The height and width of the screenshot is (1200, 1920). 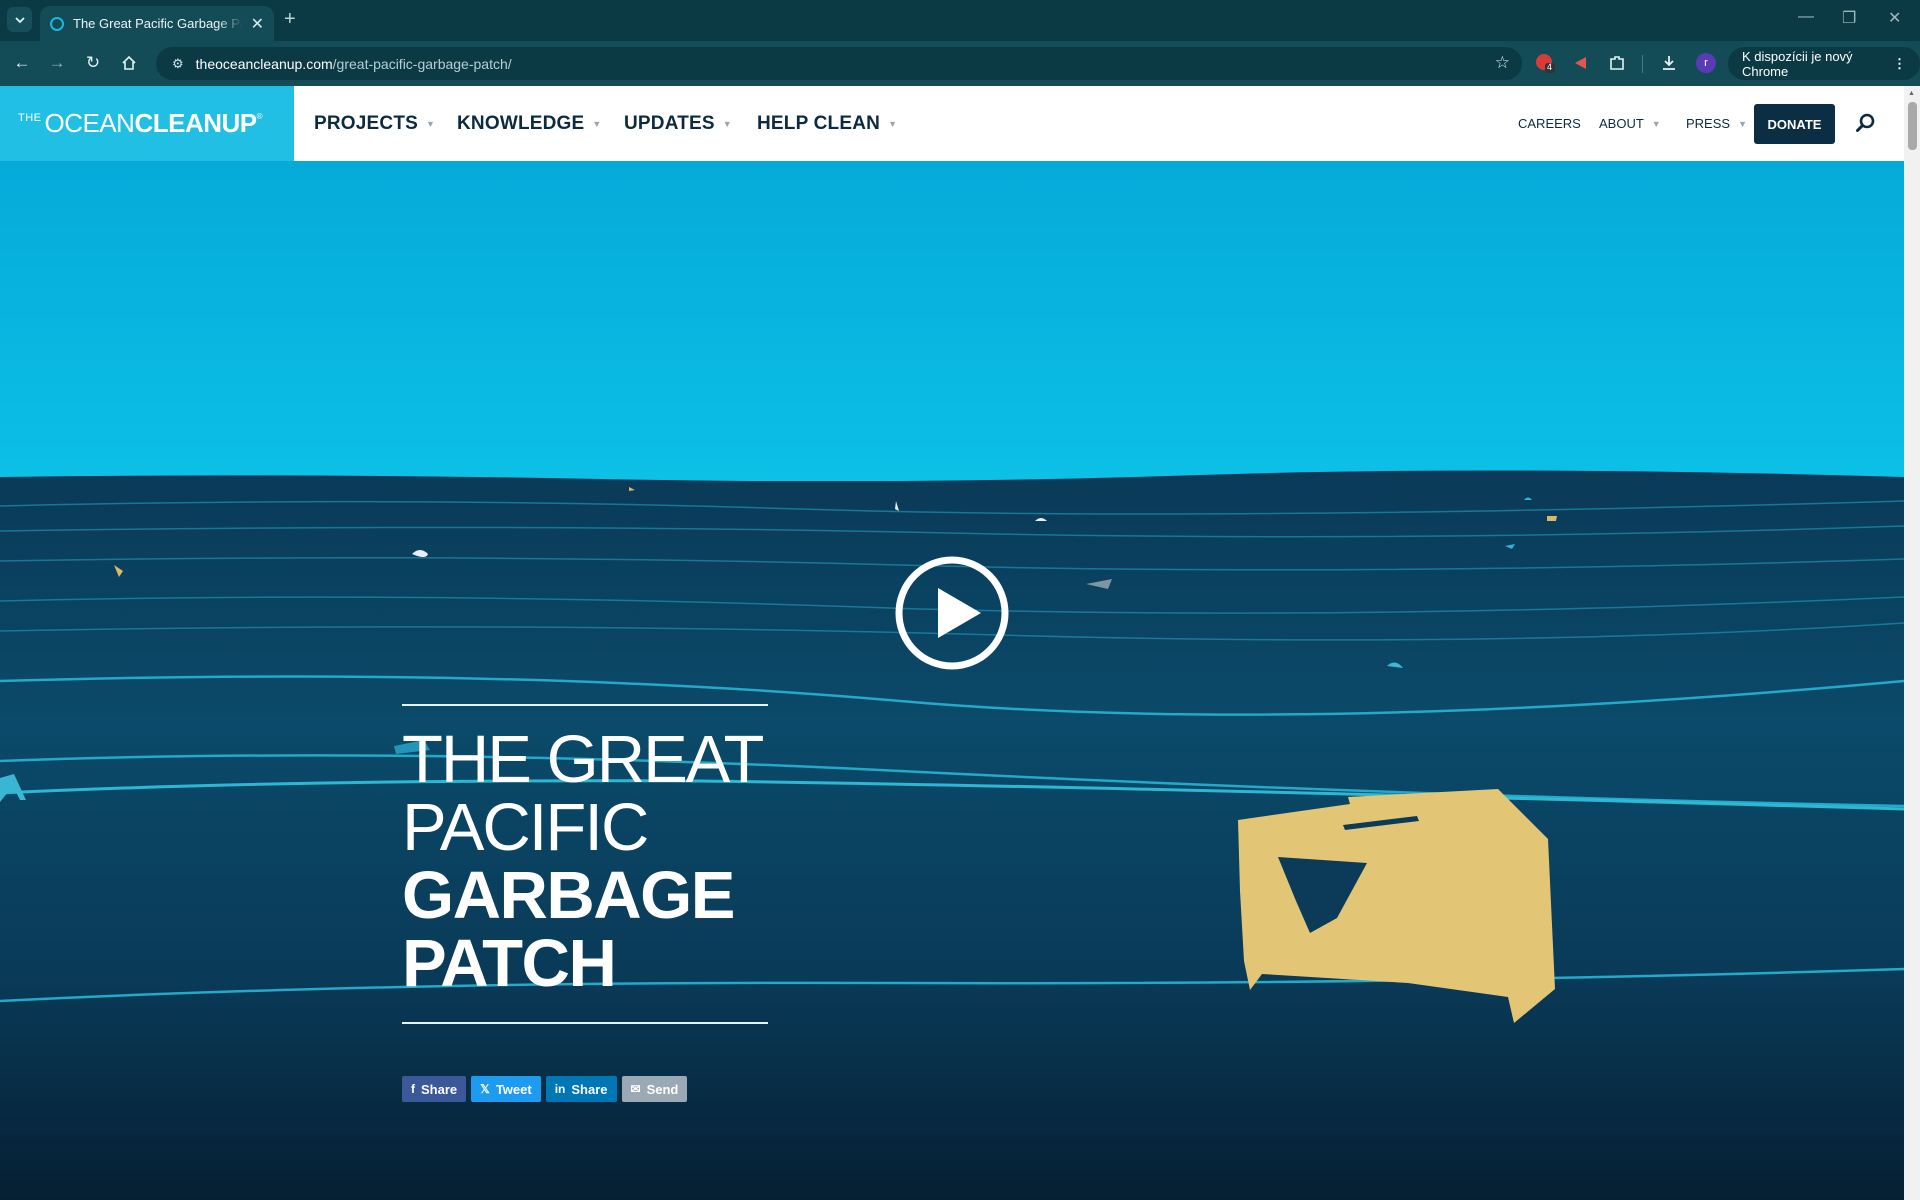 What do you see at coordinates (93, 63) in the screenshot?
I see `reload-icon: ↻` at bounding box center [93, 63].